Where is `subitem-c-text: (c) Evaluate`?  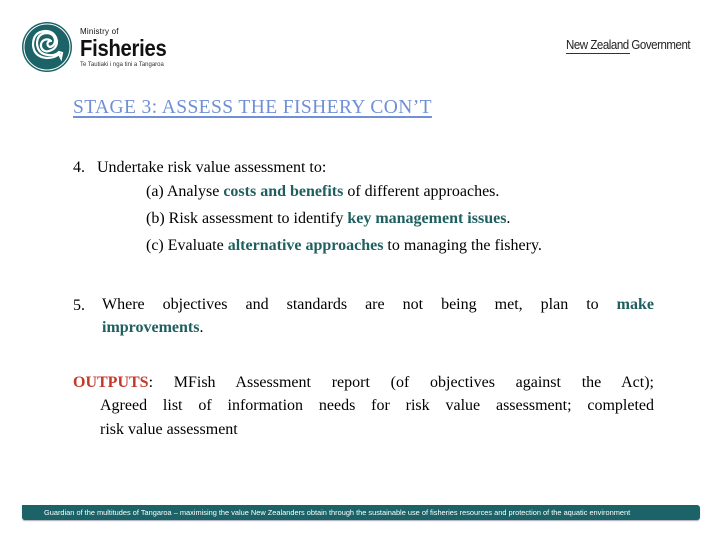
subitem-c-text: (c) Evaluate is located at coordinates (187, 245).